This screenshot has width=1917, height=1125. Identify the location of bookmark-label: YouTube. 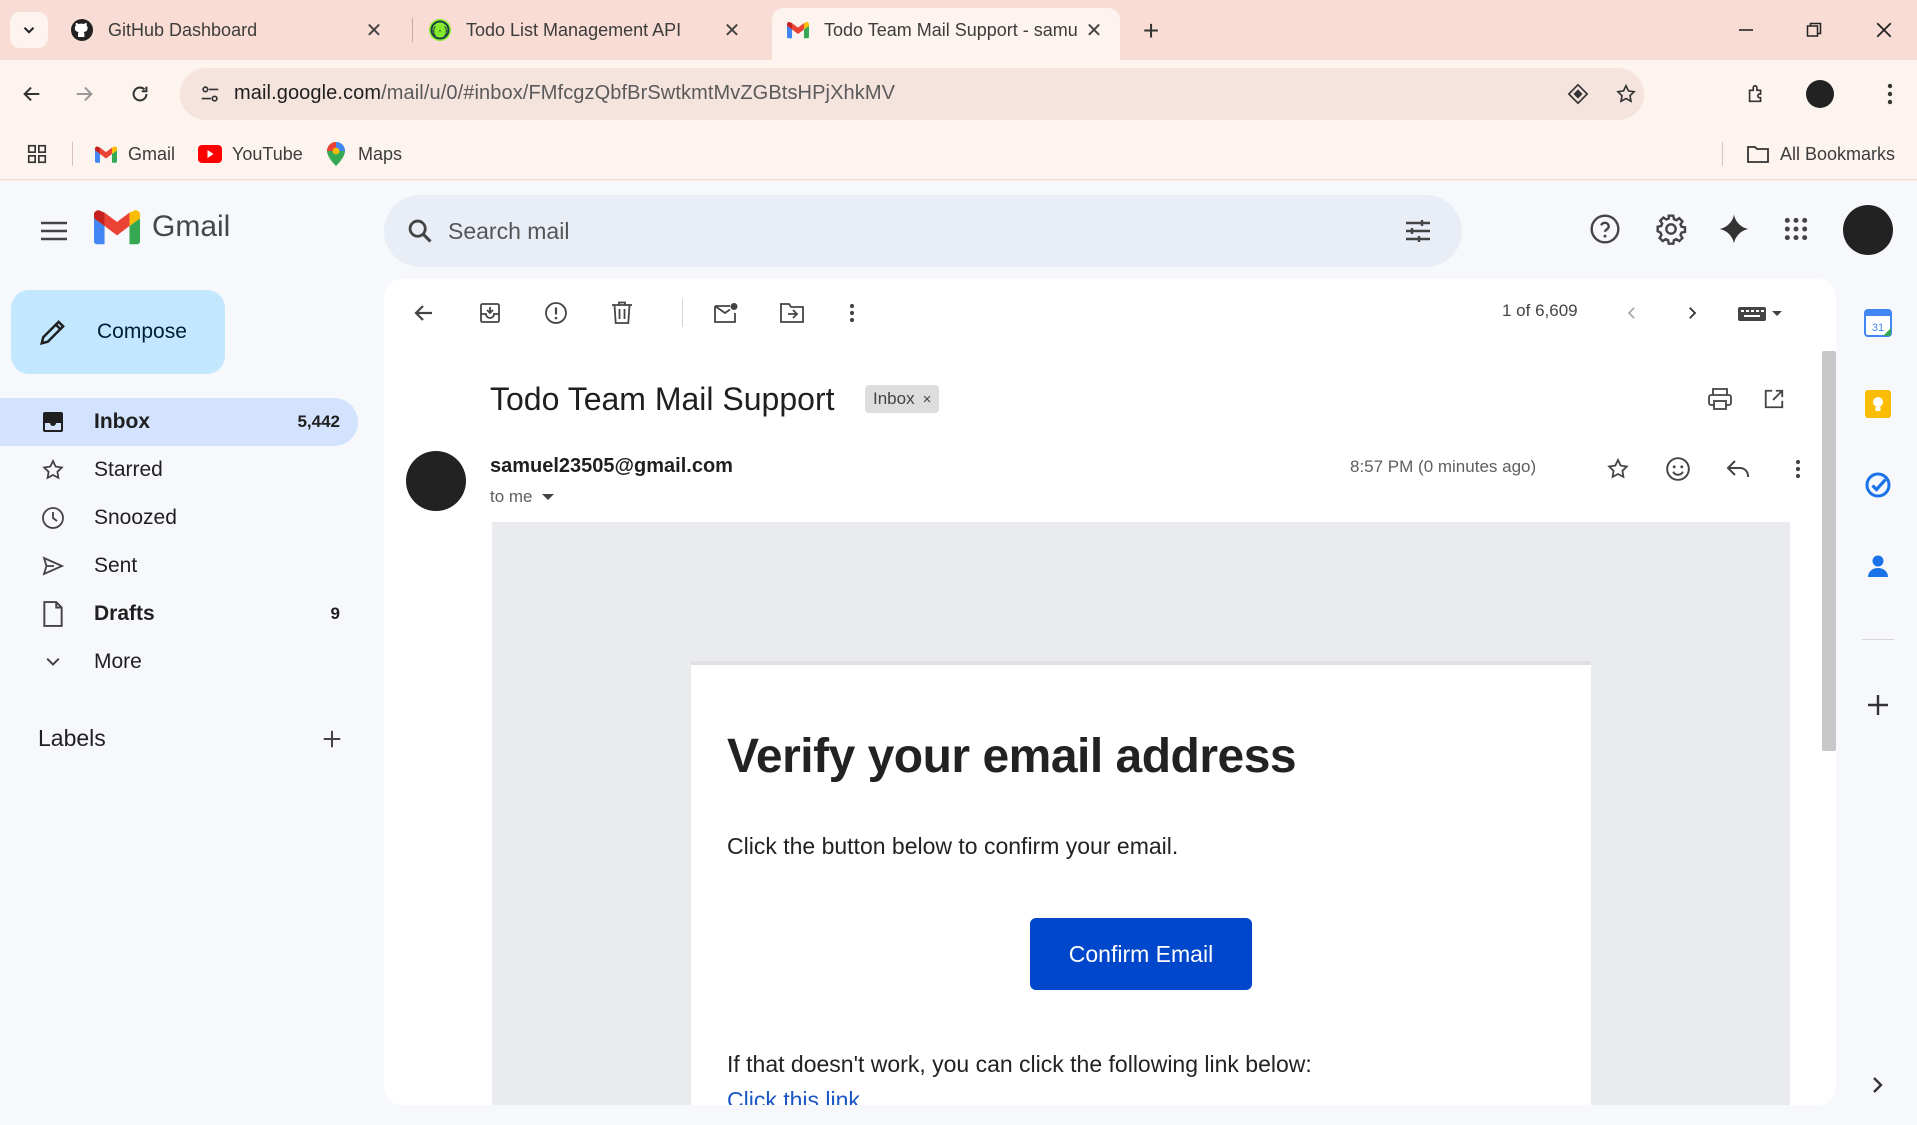
(267, 153).